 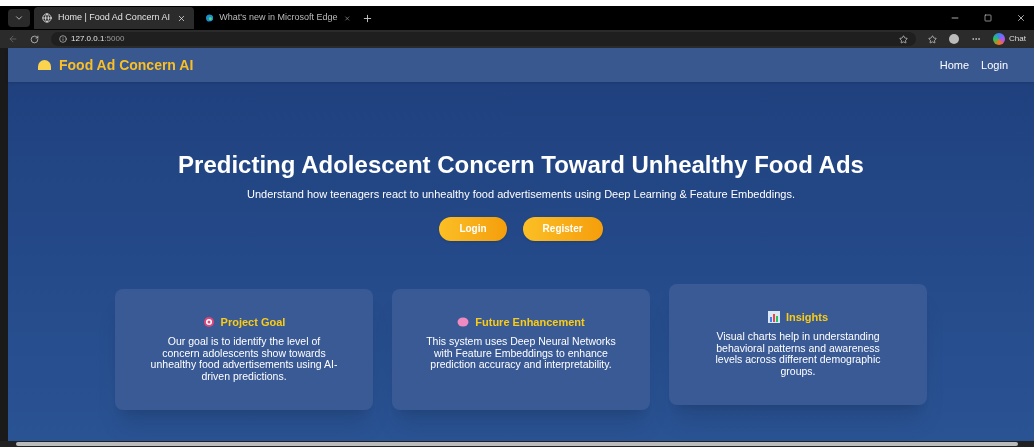 What do you see at coordinates (521, 165) in the screenshot?
I see `hero-title: Predicting Adolescent Concern Toward Unhealthy Food Ads` at bounding box center [521, 165].